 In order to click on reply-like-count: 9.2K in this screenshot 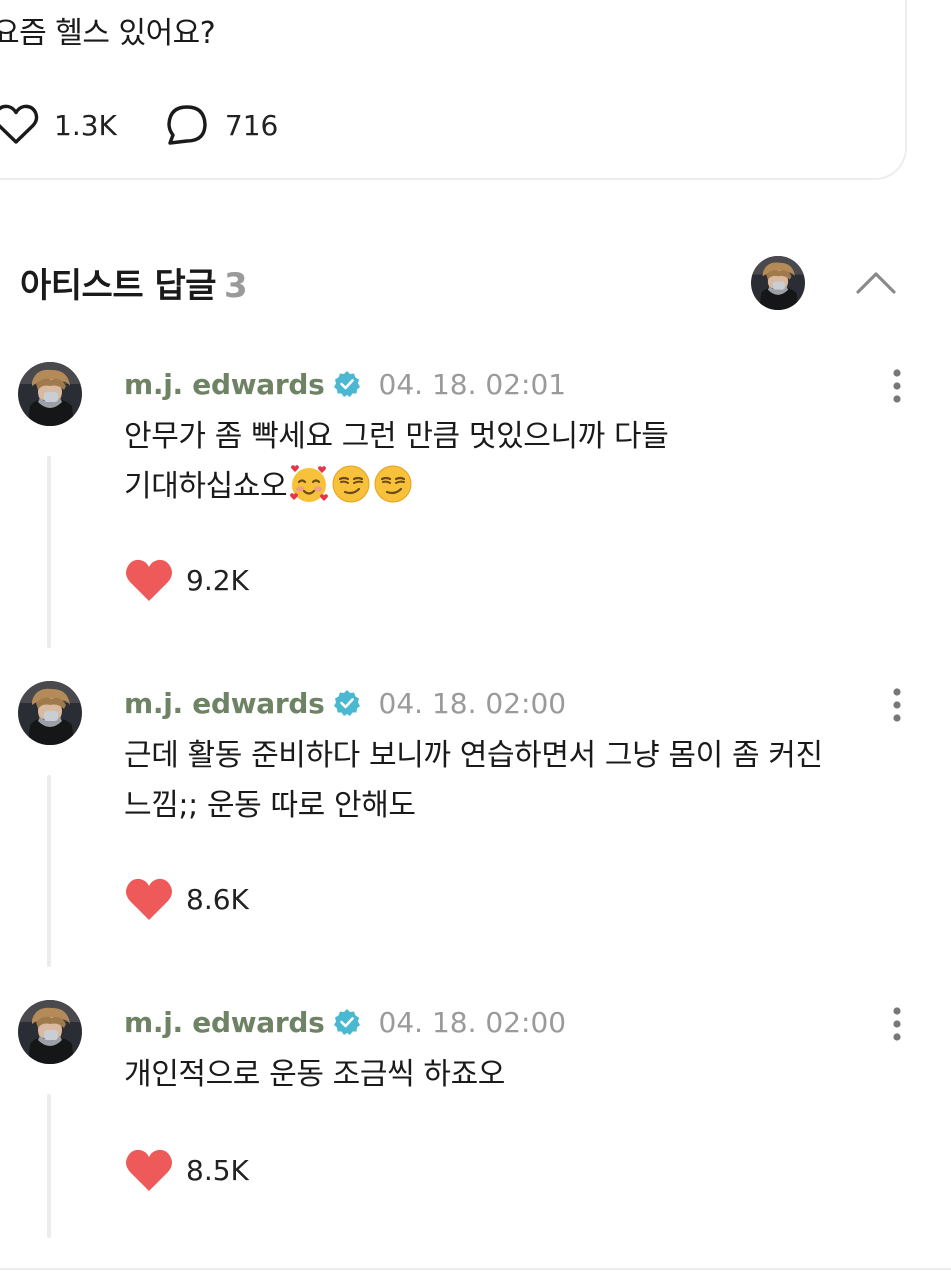, I will do `click(217, 580)`.